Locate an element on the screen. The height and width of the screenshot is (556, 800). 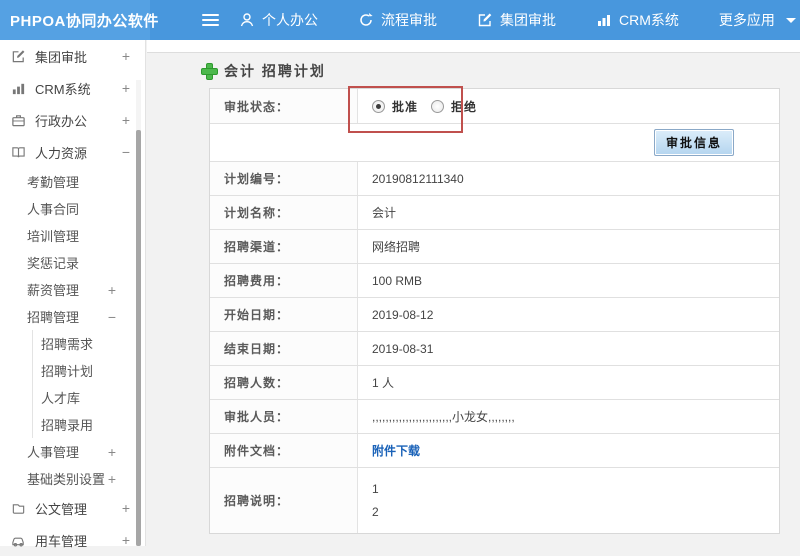
table-row: 开始日期： 2019-08-12 is located at coordinates (494, 314).